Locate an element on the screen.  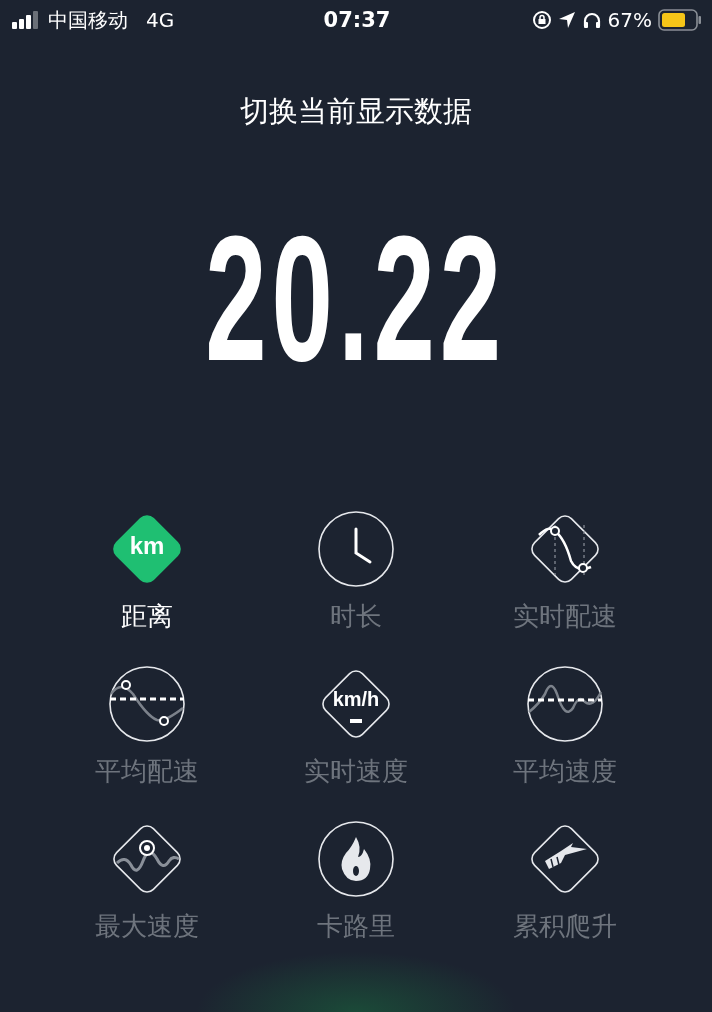
metric-option: 卡路里 is located at coordinates (356, 881).